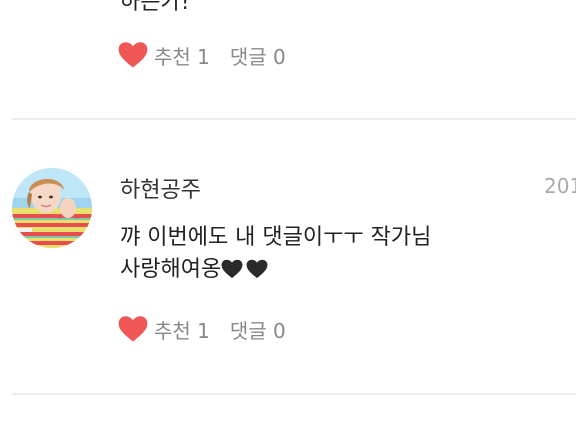 The image size is (576, 432). What do you see at coordinates (560, 186) in the screenshot?
I see `comment-timestamp: 201` at bounding box center [560, 186].